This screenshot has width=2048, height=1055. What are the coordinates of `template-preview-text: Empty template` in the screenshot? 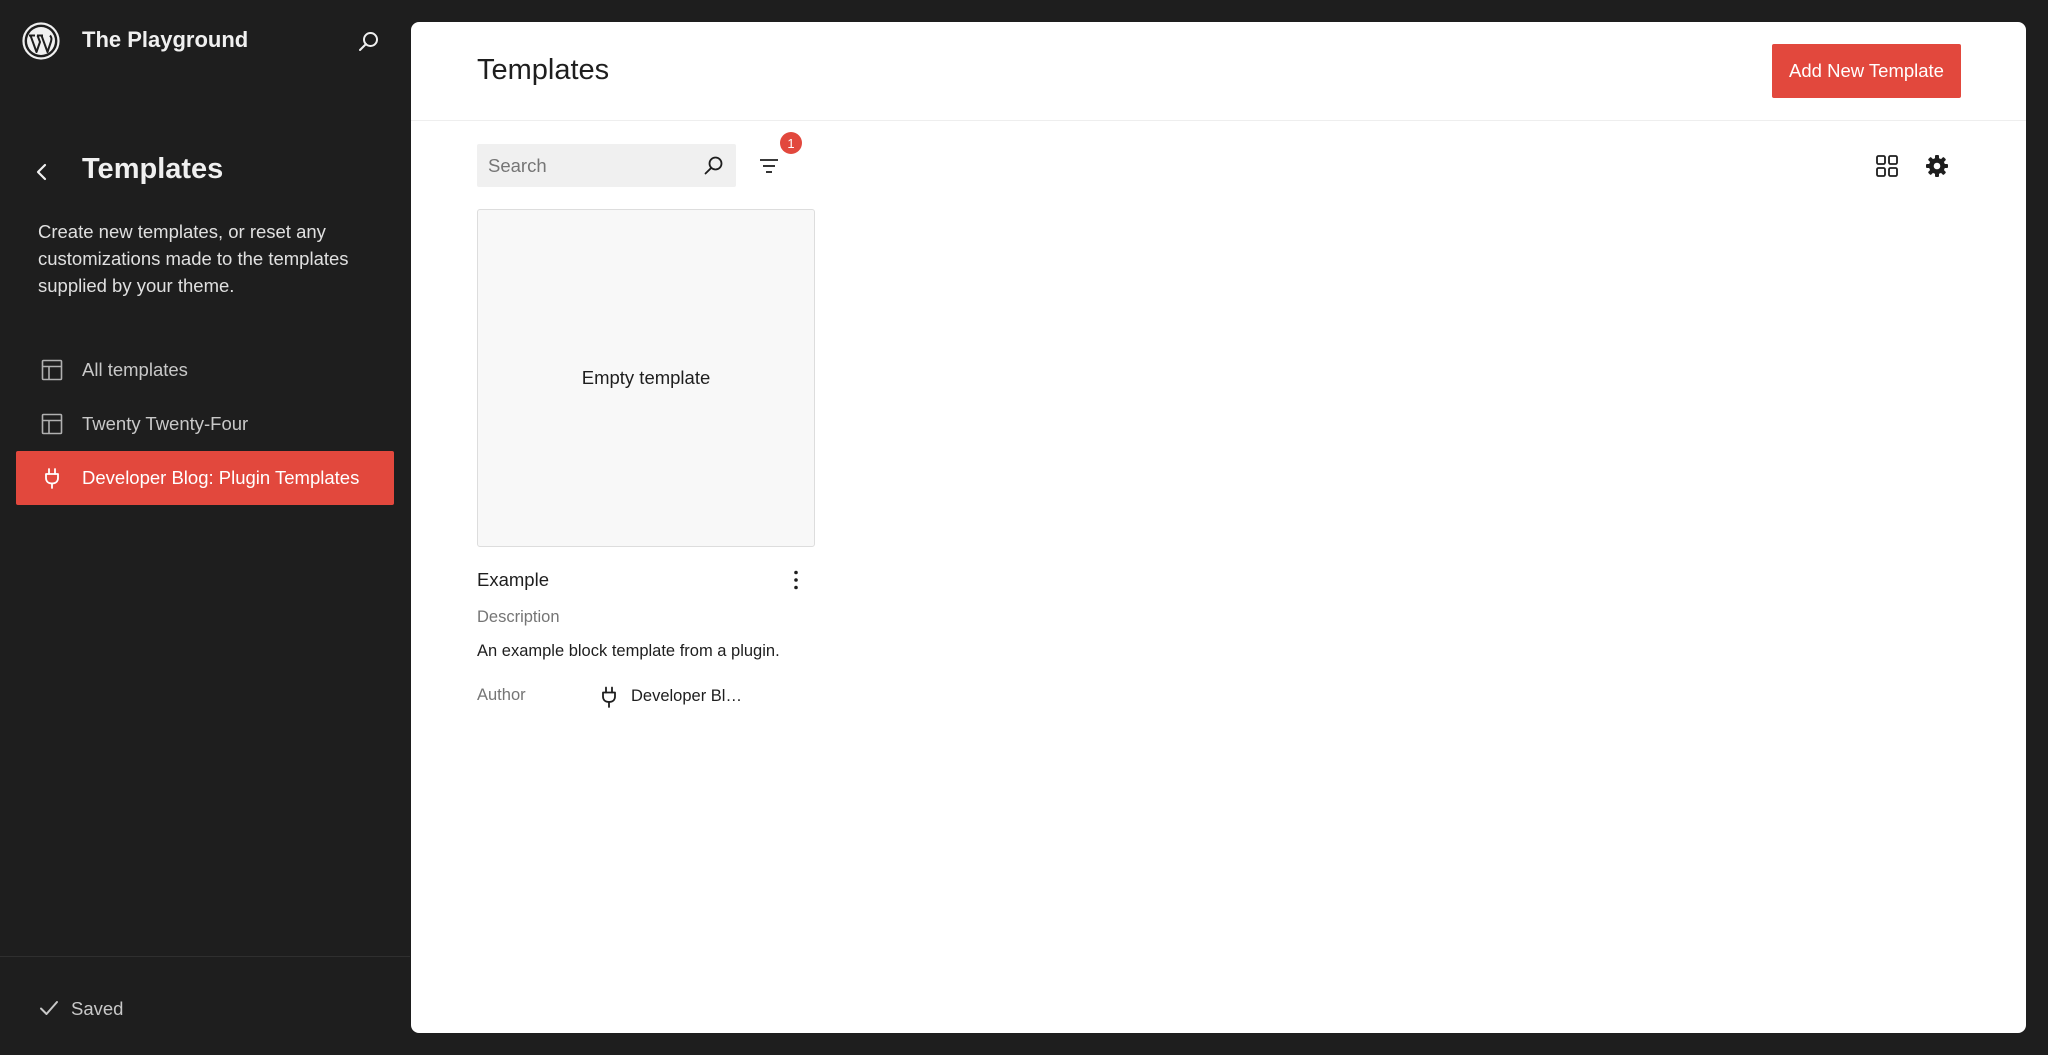 It's located at (646, 377).